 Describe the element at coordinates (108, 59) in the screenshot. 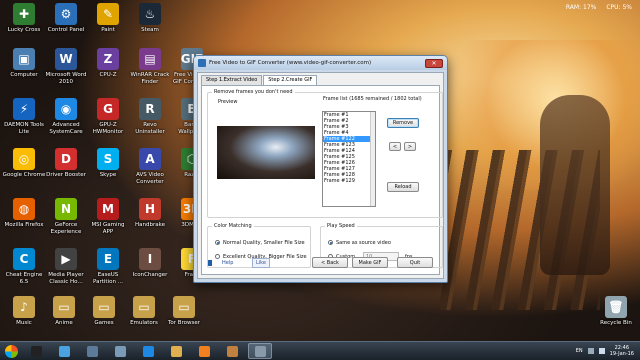

I see `desktop-app-icon: Z` at that location.